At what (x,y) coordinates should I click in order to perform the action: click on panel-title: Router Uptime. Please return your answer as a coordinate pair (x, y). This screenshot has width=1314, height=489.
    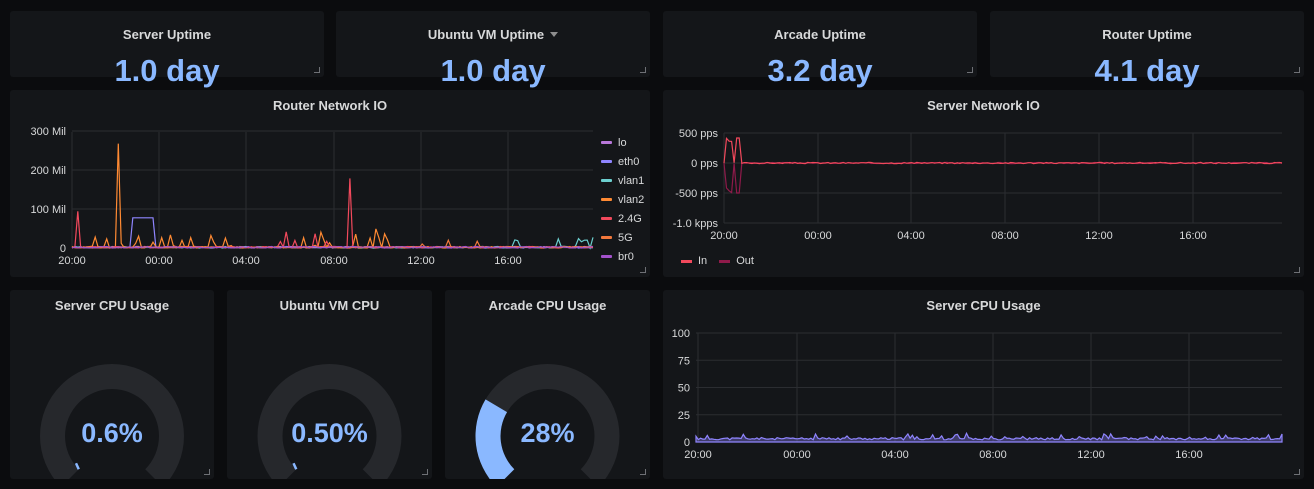
    Looking at the image, I should click on (1147, 34).